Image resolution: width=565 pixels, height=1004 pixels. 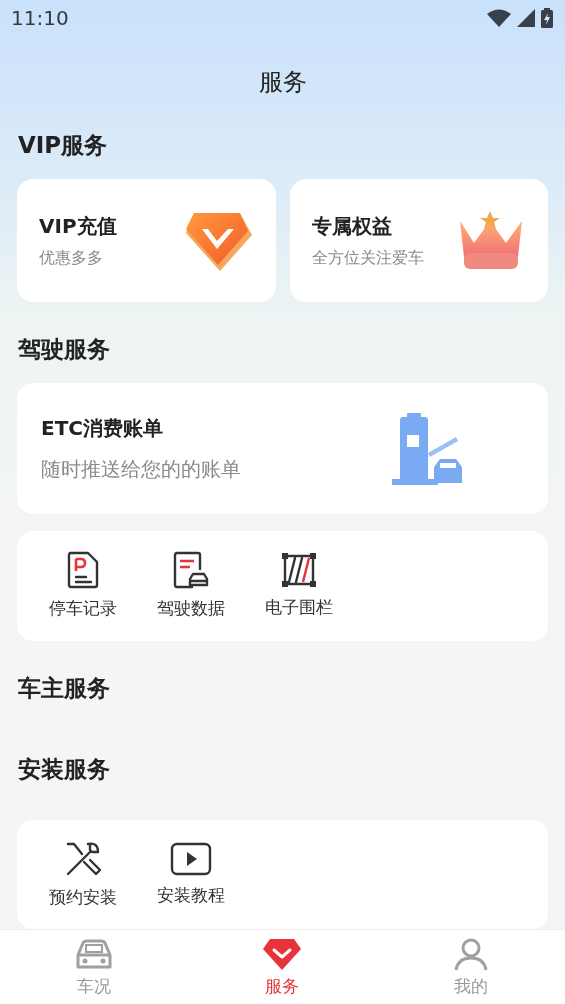 I want to click on etc-bill-card: ETC消费账单 随时推送给您的的账单, so click(x=282, y=448).